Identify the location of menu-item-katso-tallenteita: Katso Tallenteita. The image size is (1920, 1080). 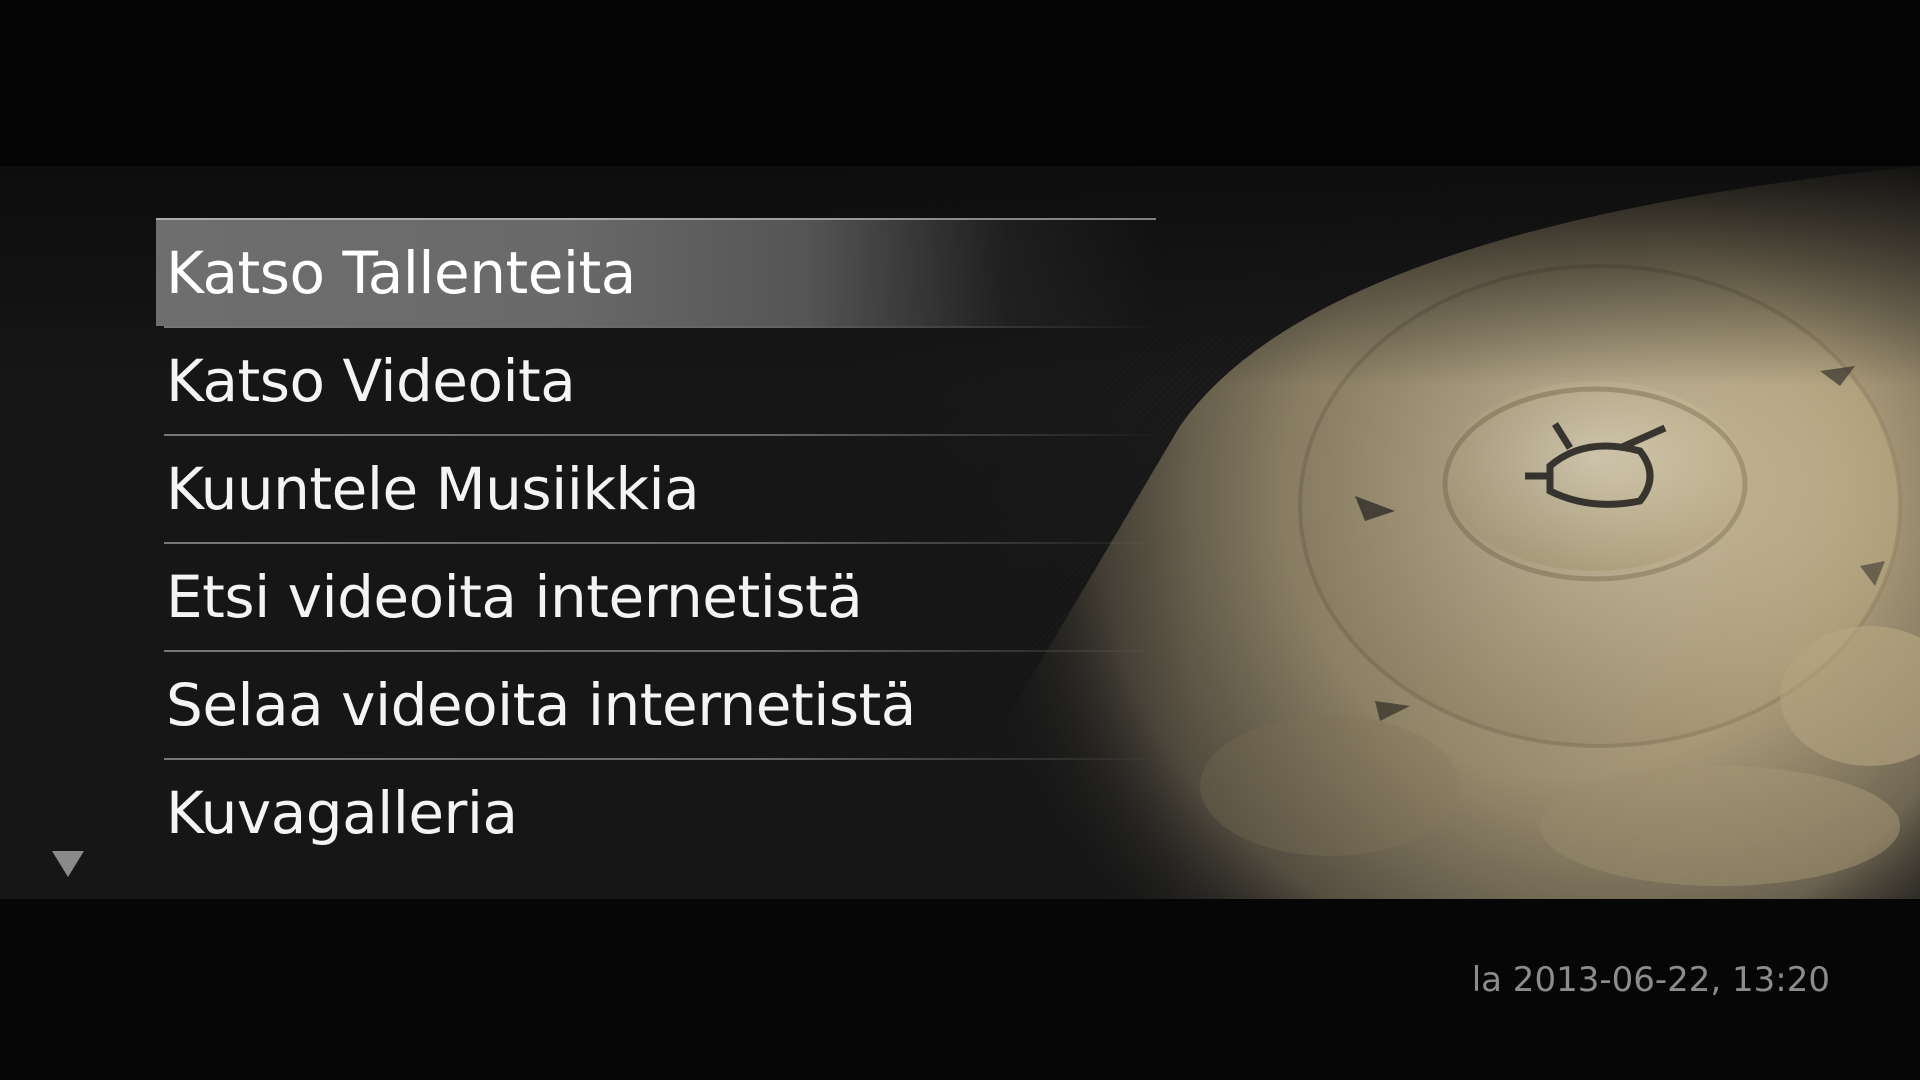
(660, 273).